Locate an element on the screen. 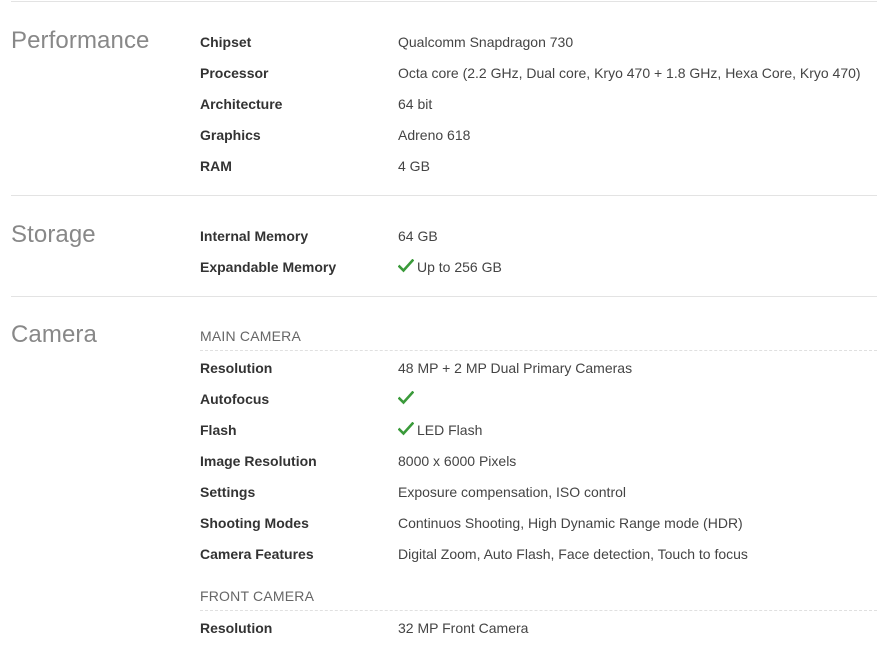 This screenshot has width=877, height=658. spec-label: Processor is located at coordinates (234, 73).